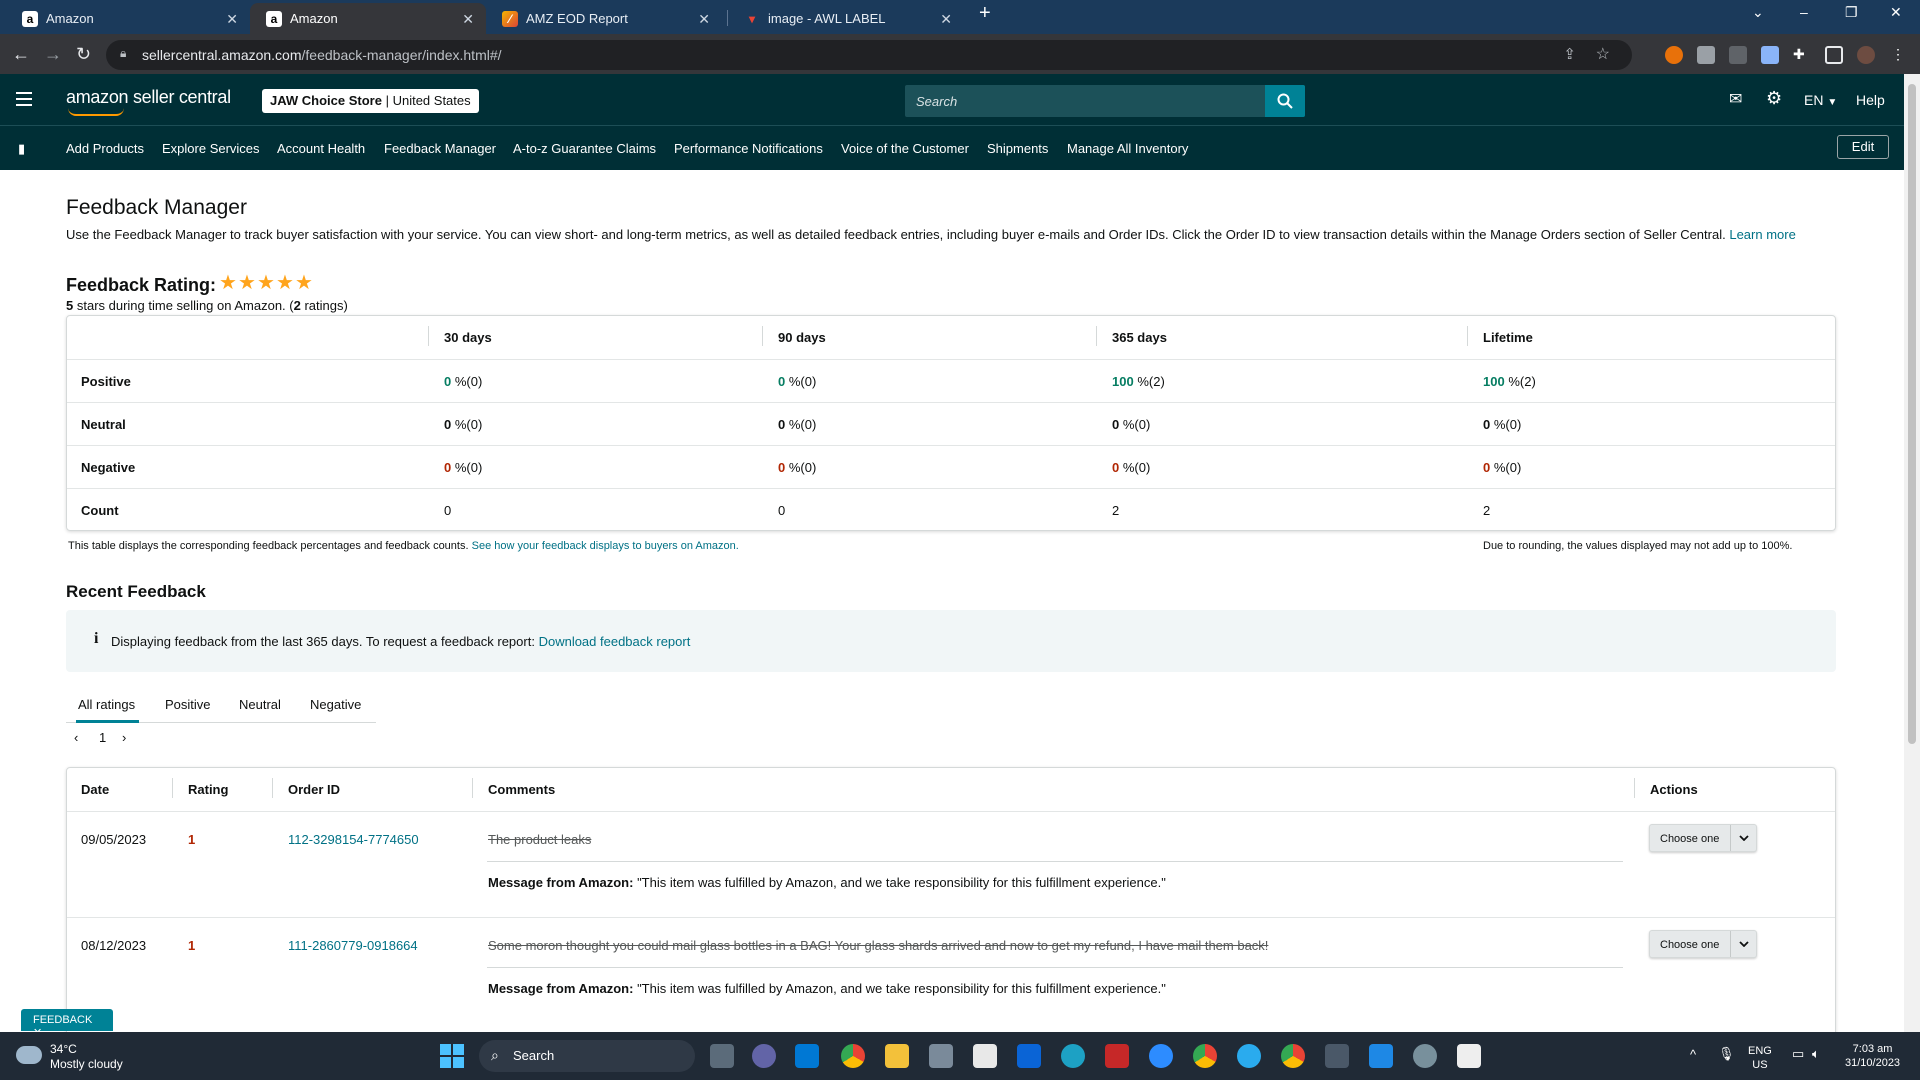 The image size is (1920, 1080). What do you see at coordinates (936, 101) in the screenshot?
I see `search-input: Search` at bounding box center [936, 101].